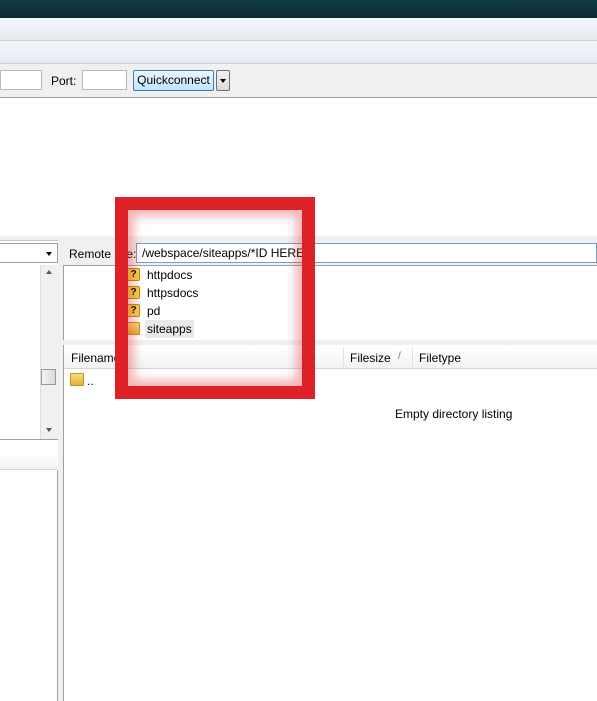 The height and width of the screenshot is (701, 597). Describe the element at coordinates (173, 80) in the screenshot. I see `quickconnect-button: Quickconnect` at that location.